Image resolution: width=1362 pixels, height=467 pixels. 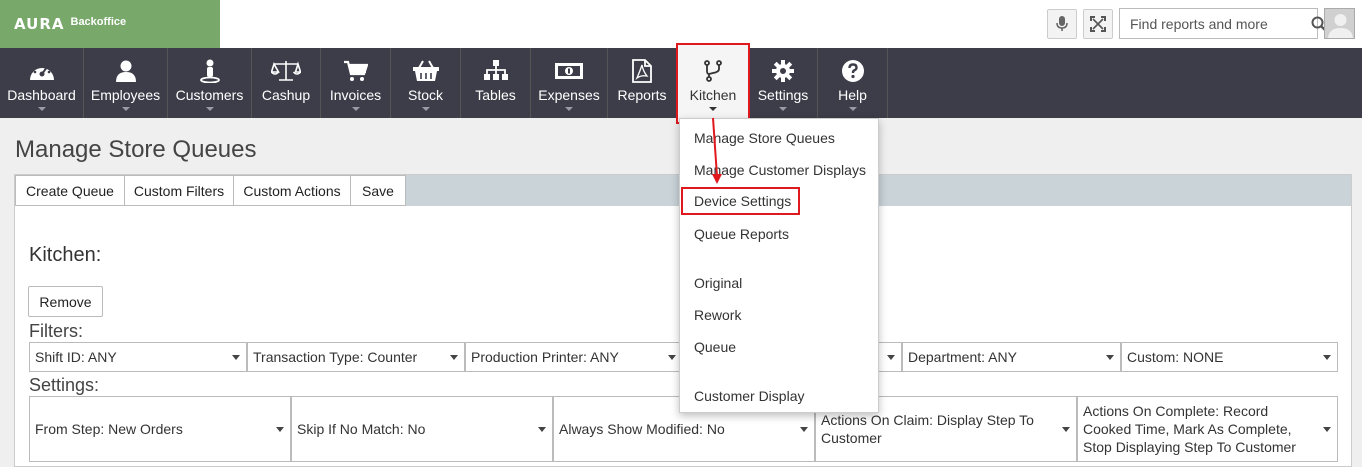 I want to click on create-queue-button: Create Queue, so click(x=70, y=190).